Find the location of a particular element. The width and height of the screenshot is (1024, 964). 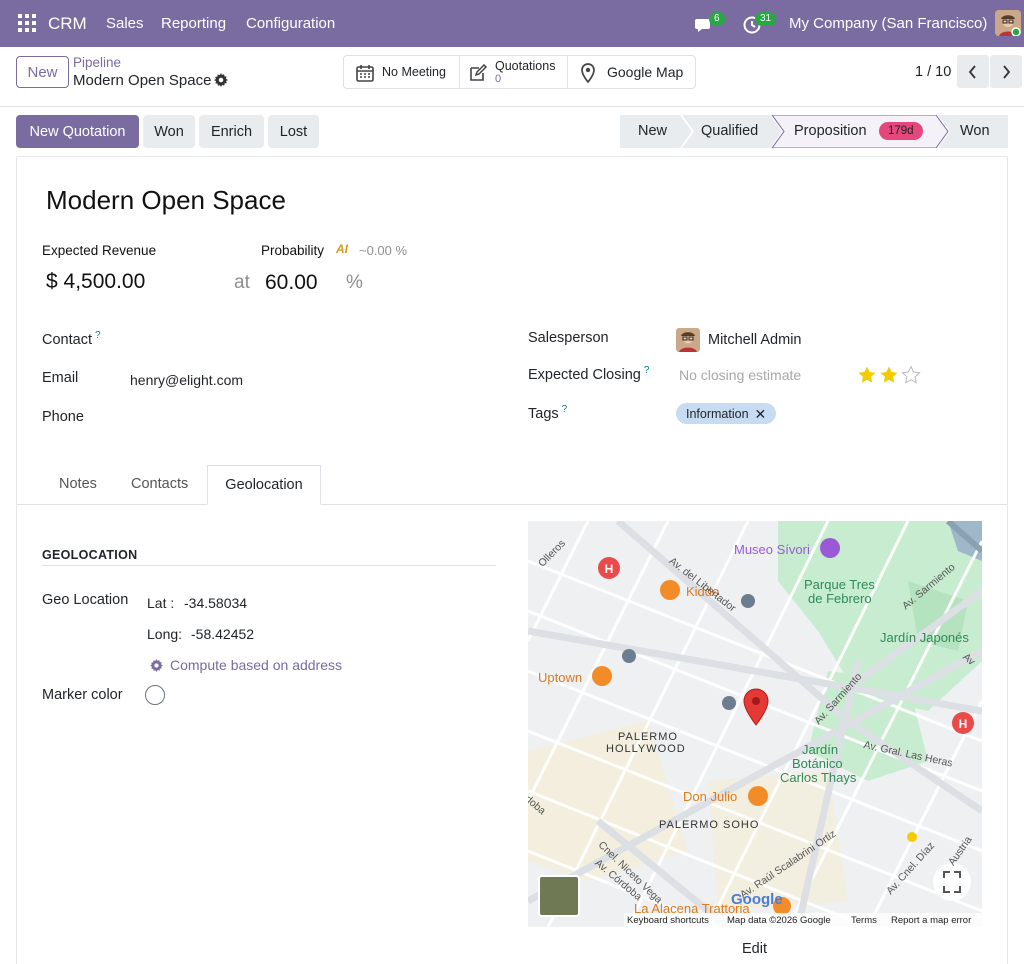

expected-closing-field: No closing estimate is located at coordinates (740, 375).